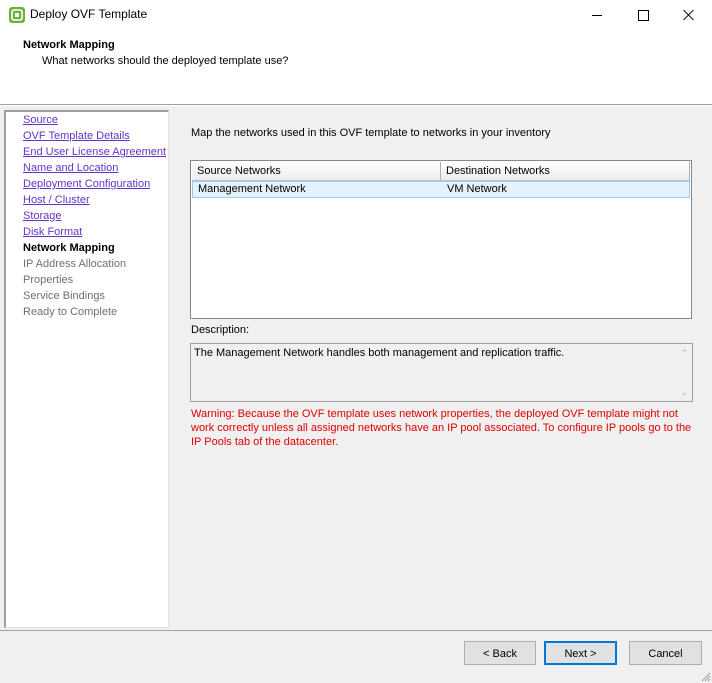 This screenshot has width=712, height=683. What do you see at coordinates (356, 15) in the screenshot?
I see `title-bar: Deploy OVF Template` at bounding box center [356, 15].